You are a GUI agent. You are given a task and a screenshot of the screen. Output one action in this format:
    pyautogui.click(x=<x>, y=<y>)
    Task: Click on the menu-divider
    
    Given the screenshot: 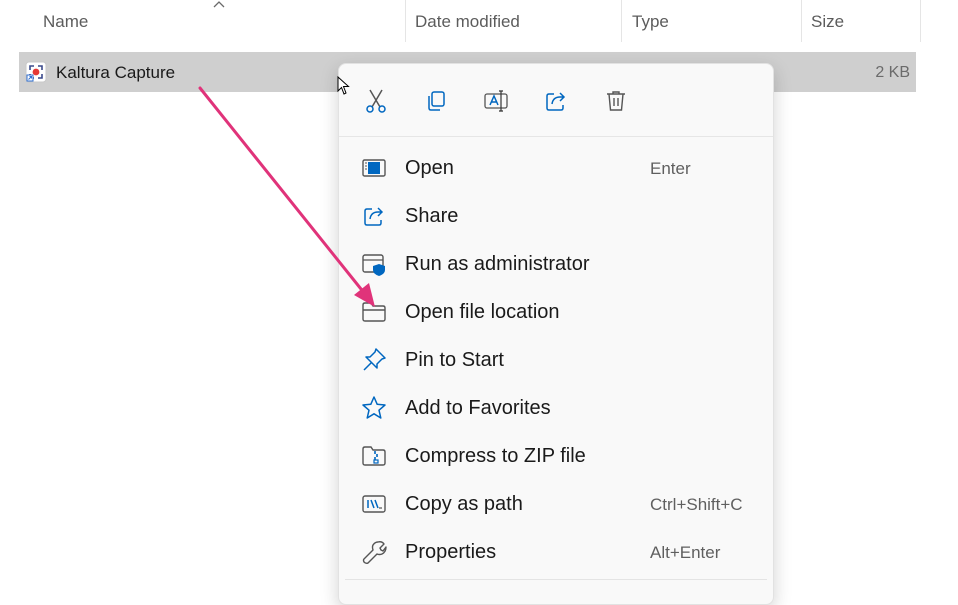 What is the action you would take?
    pyautogui.click(x=556, y=579)
    